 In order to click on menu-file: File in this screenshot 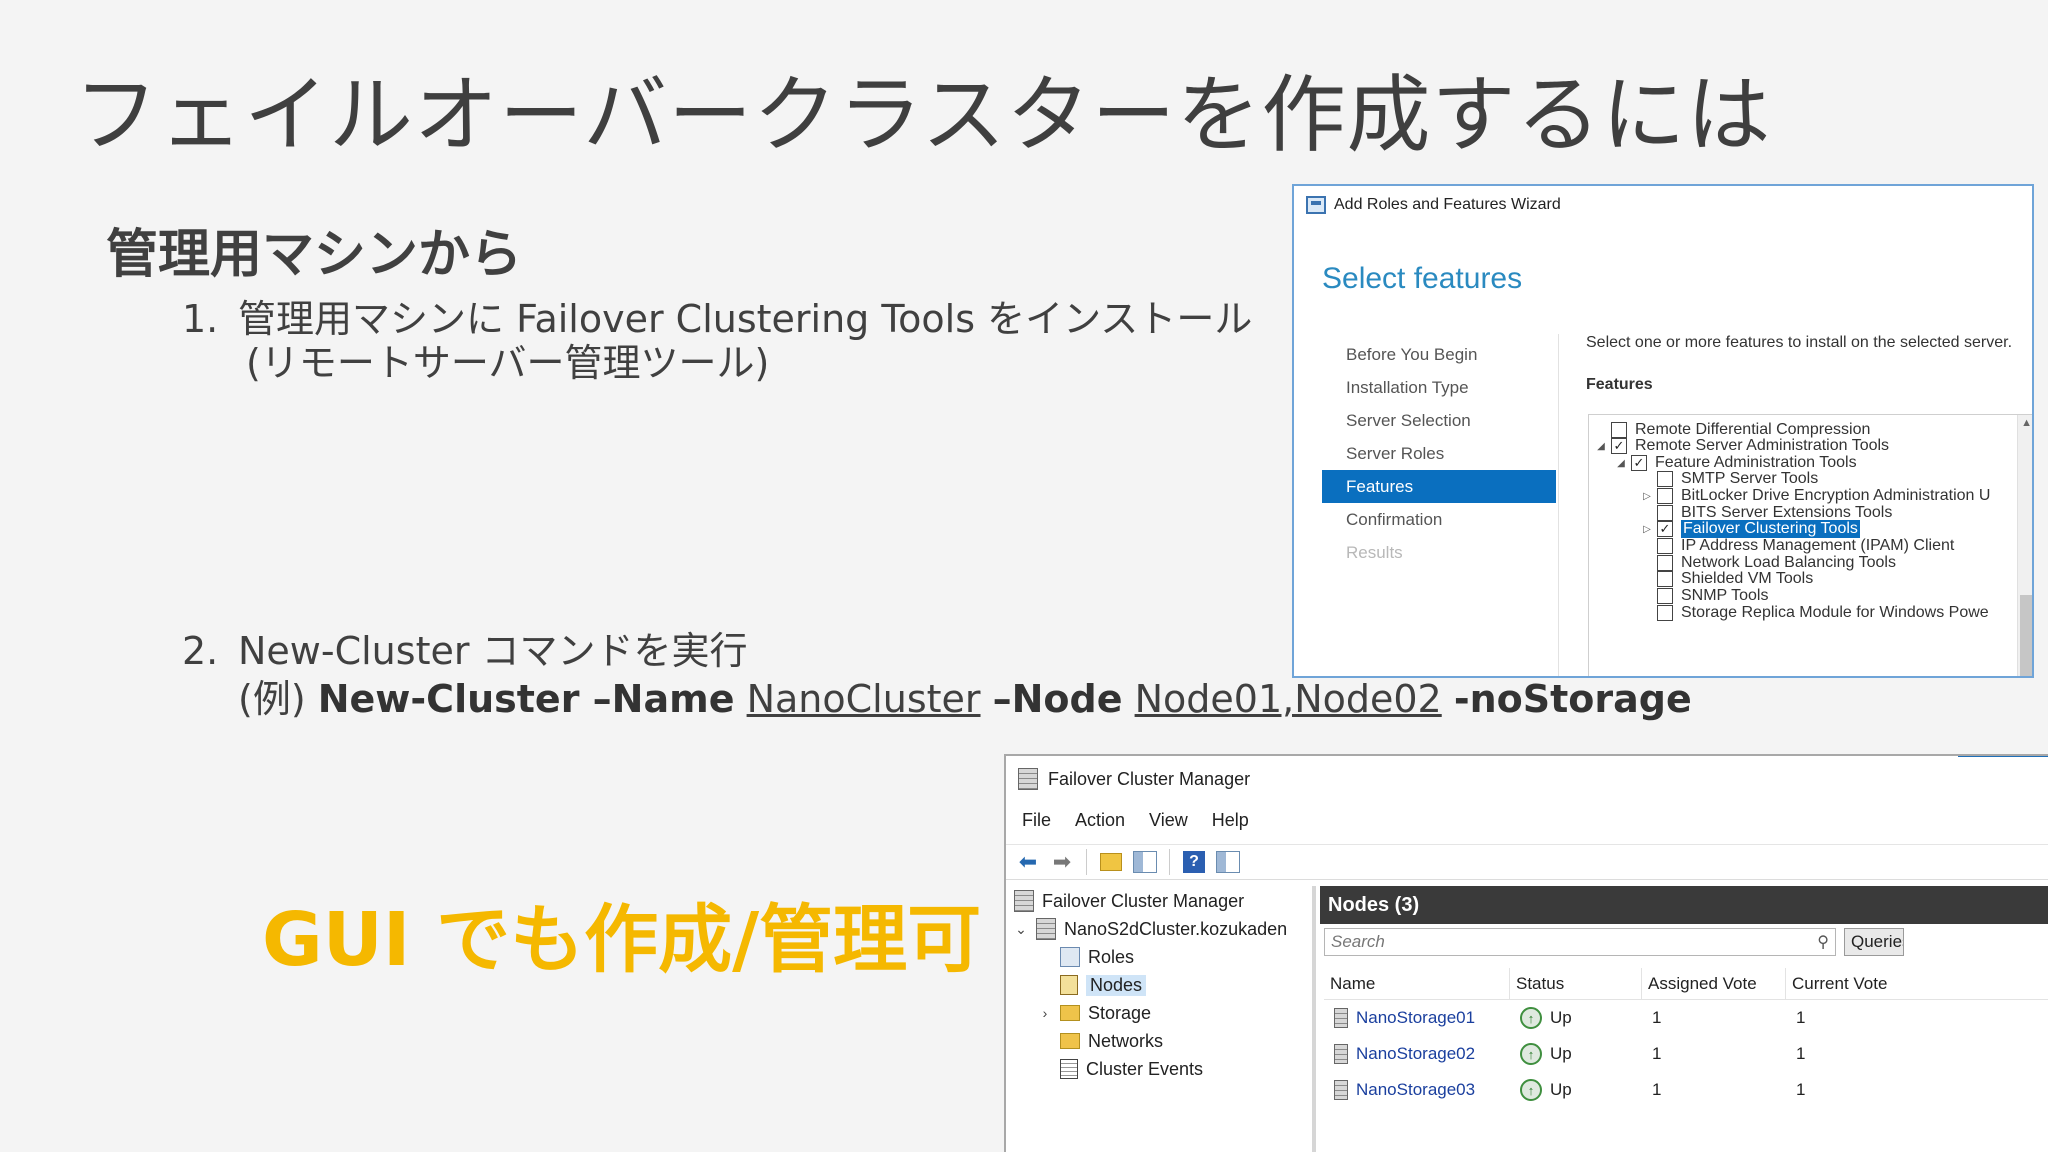, I will do `click(1036, 820)`.